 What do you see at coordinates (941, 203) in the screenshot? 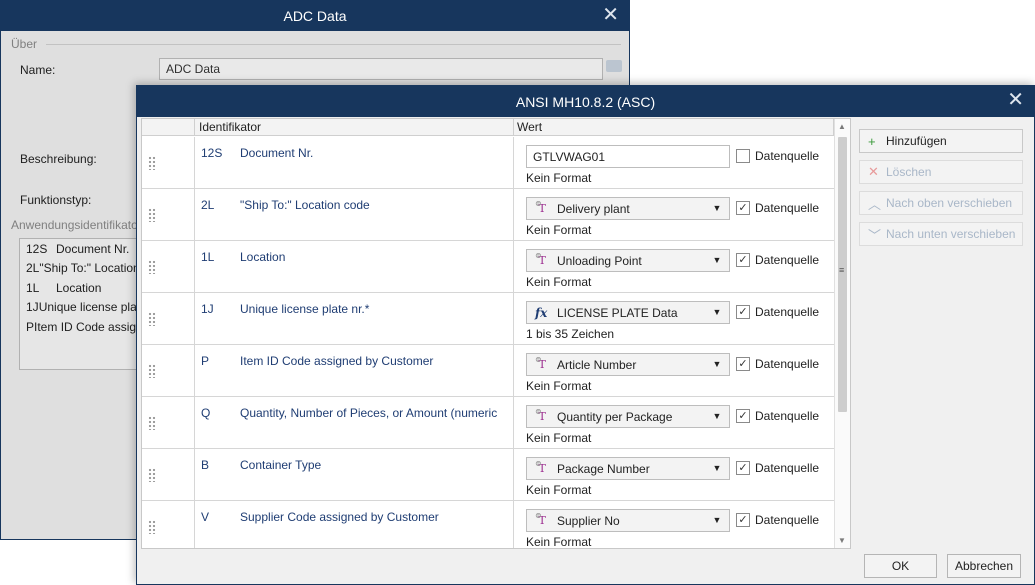
I see `move-up-button: ︿ Nach oben verschieben` at bounding box center [941, 203].